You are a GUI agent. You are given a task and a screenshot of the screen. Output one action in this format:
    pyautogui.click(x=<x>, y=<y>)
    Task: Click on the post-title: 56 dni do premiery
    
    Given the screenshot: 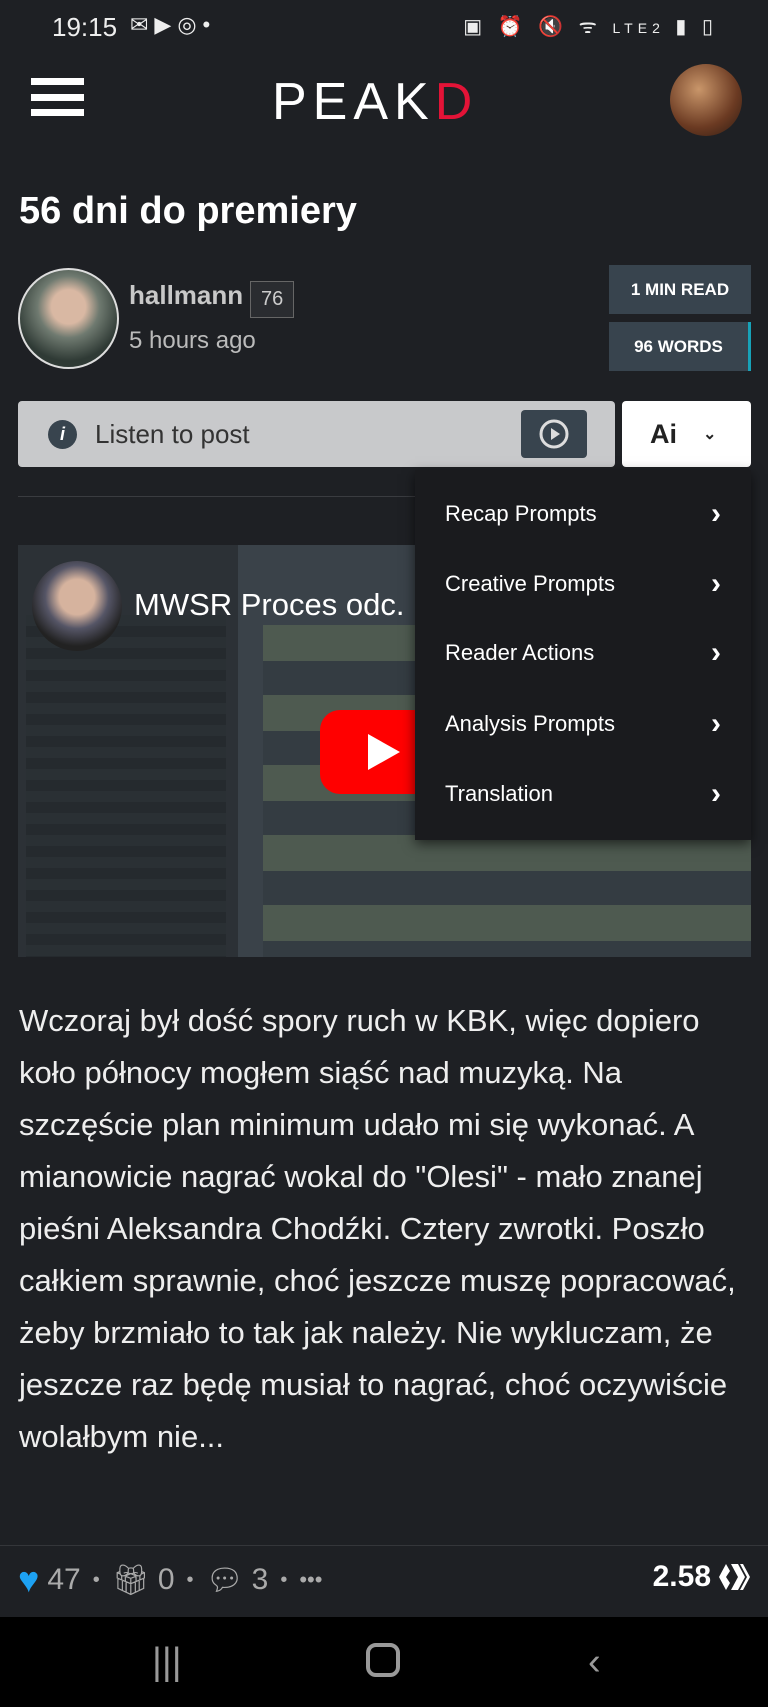 What is the action you would take?
    pyautogui.click(x=188, y=211)
    